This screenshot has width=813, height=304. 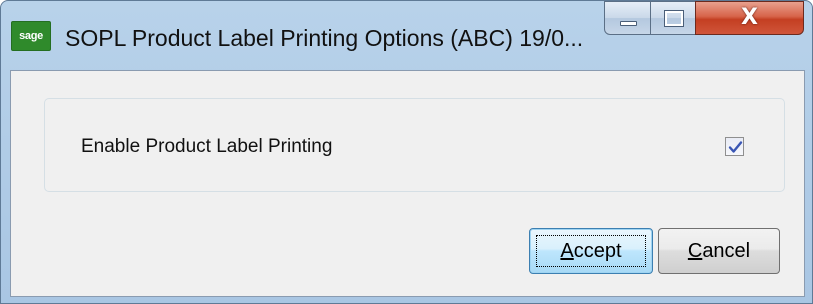 I want to click on focus-ring, so click(x=591, y=251).